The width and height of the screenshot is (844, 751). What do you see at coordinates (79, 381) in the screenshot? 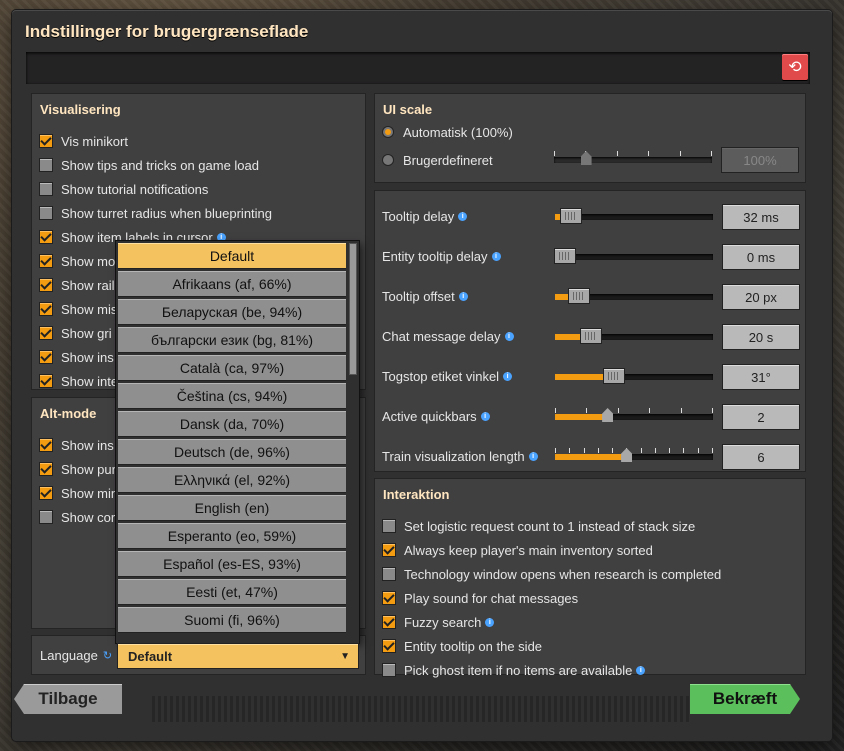
I see `checkbox-row: Show inte` at bounding box center [79, 381].